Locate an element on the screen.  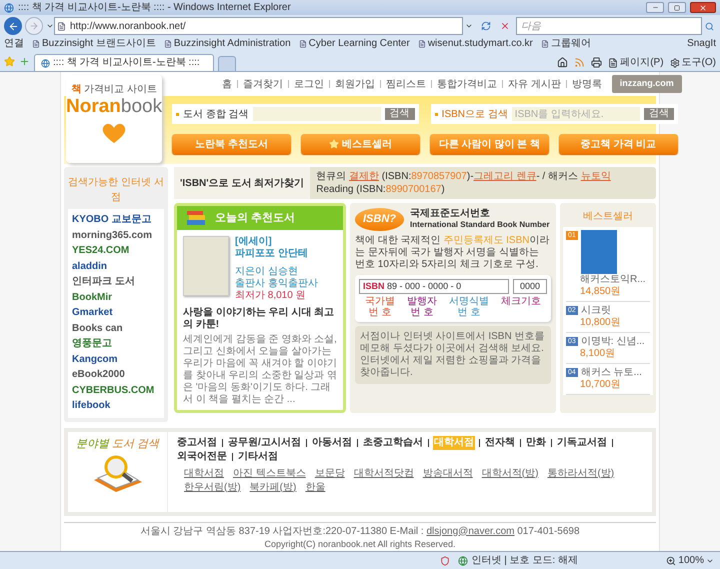
book-cover-placeholder is located at coordinates (206, 266).